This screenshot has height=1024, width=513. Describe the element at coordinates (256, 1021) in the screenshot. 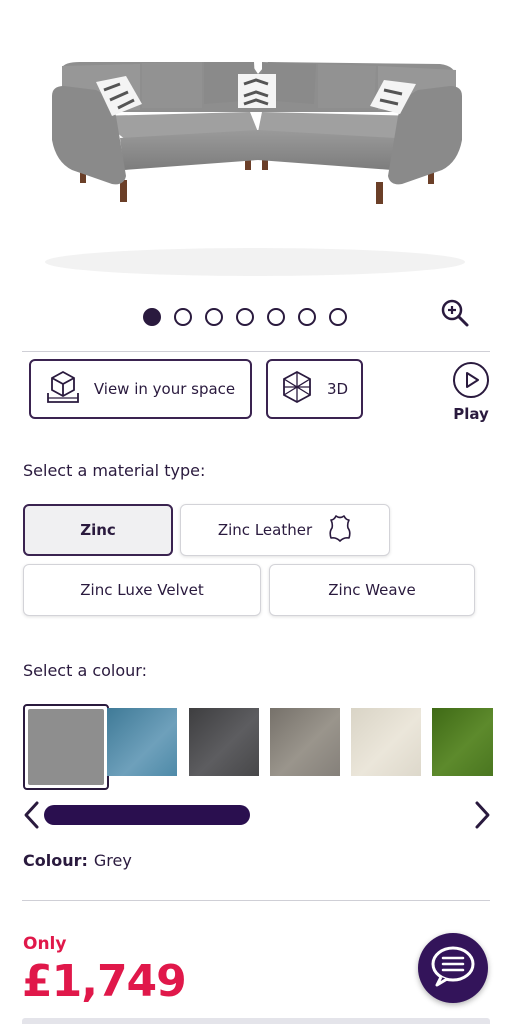

I see `sticky-footer-edge` at that location.